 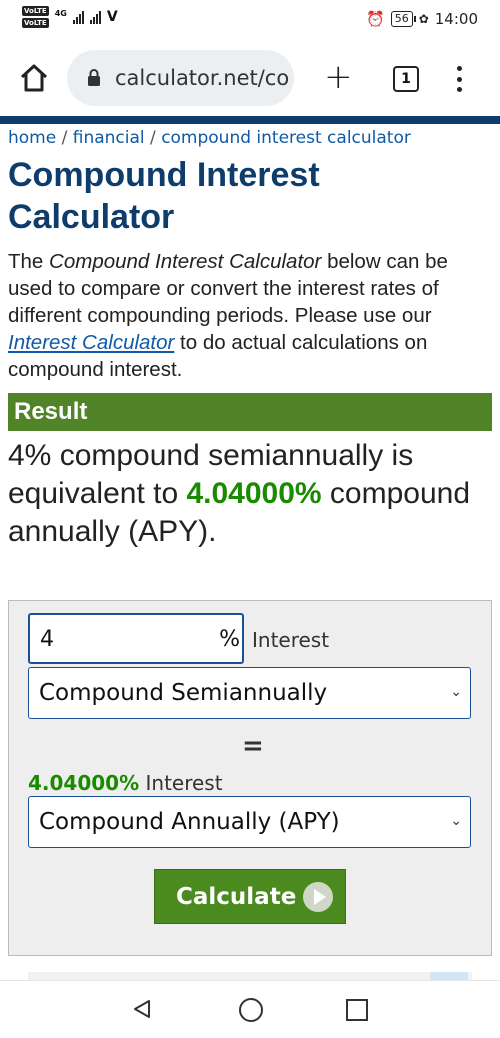 What do you see at coordinates (29, 261) in the screenshot?
I see `intro-text: The` at bounding box center [29, 261].